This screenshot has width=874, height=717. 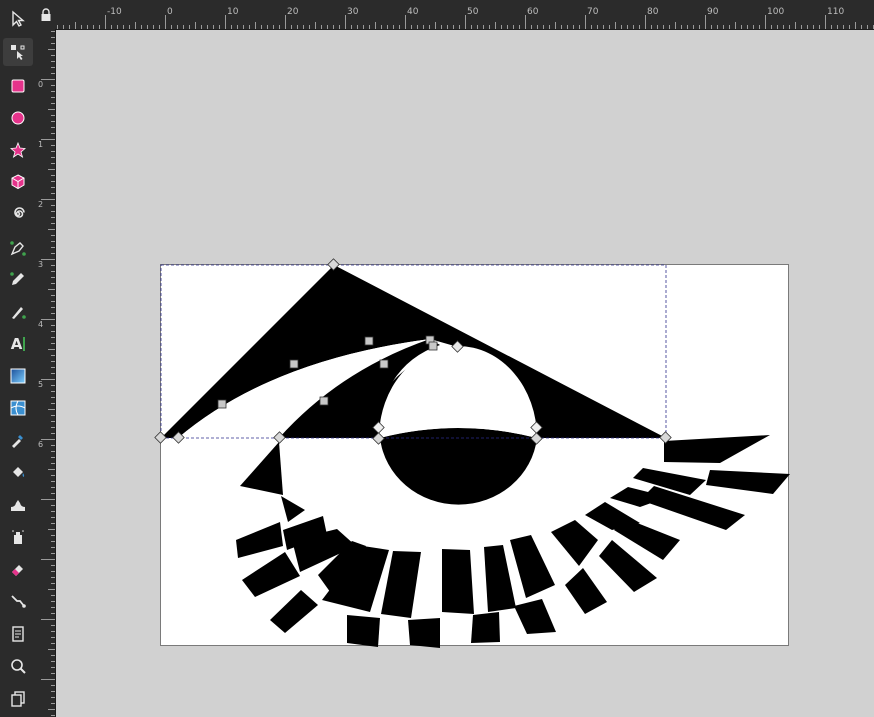 I want to click on right-dart-shape, so click(x=717, y=449).